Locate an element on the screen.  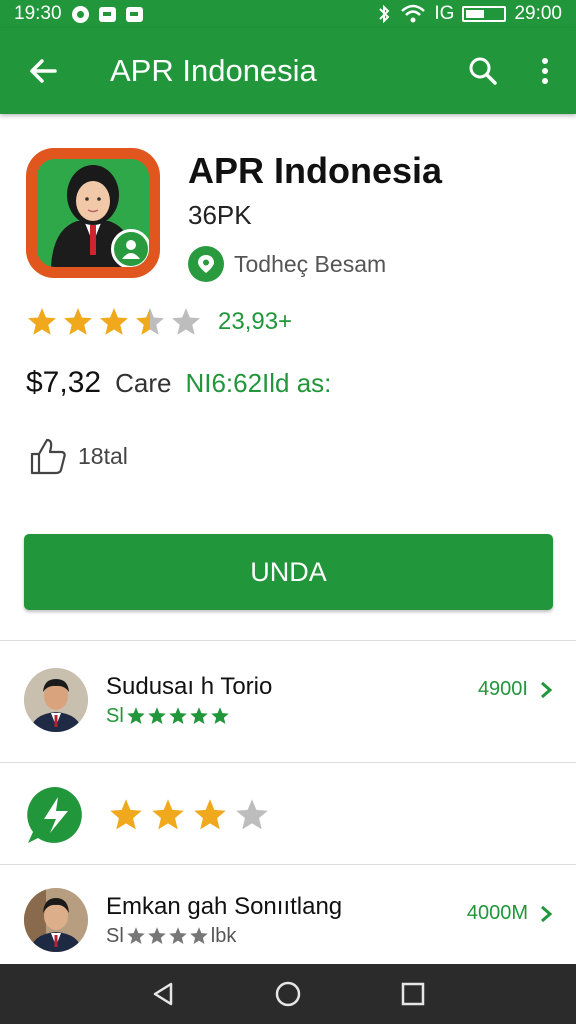
battery-icon is located at coordinates (484, 14).